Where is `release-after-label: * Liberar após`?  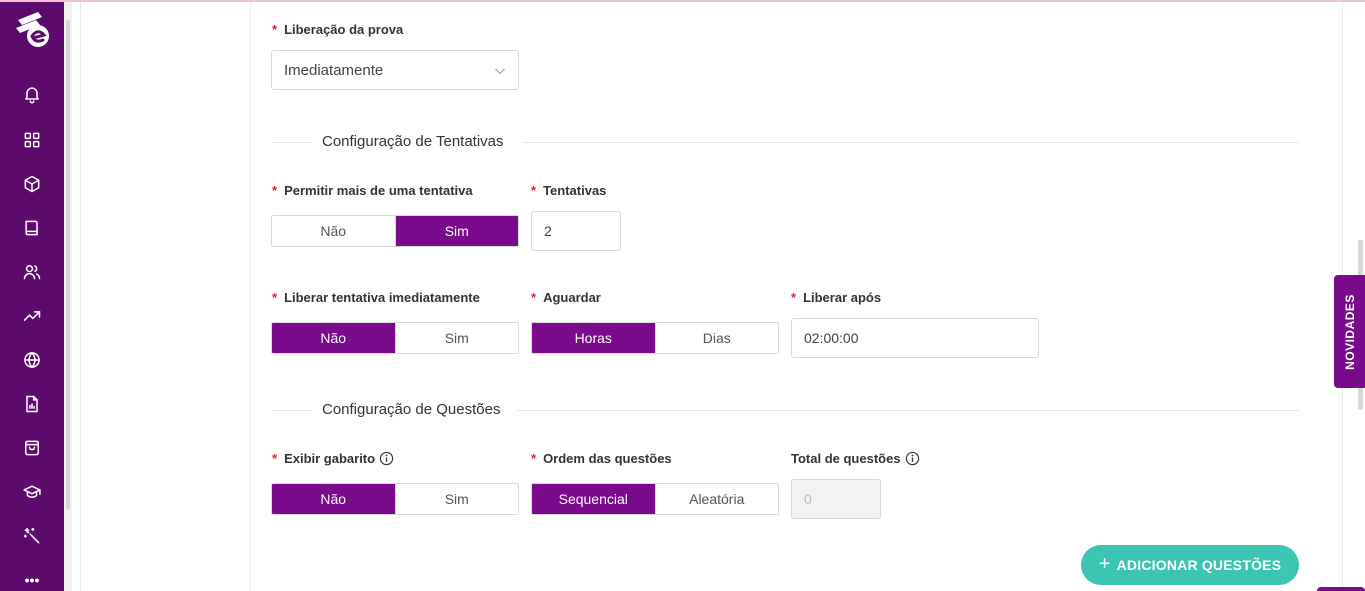 release-after-label: * Liberar após is located at coordinates (836, 297).